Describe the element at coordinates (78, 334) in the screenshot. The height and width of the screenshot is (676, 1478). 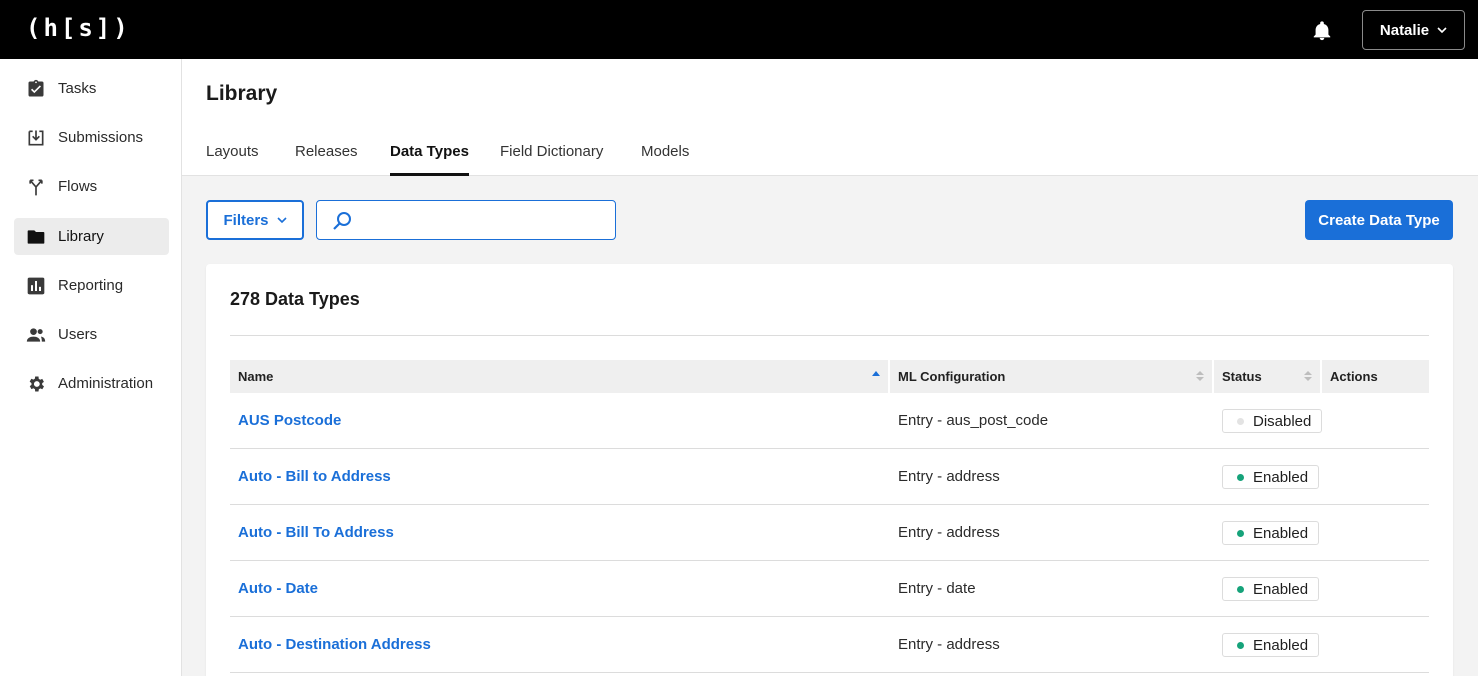
I see `sidebar-item-label: Users` at that location.